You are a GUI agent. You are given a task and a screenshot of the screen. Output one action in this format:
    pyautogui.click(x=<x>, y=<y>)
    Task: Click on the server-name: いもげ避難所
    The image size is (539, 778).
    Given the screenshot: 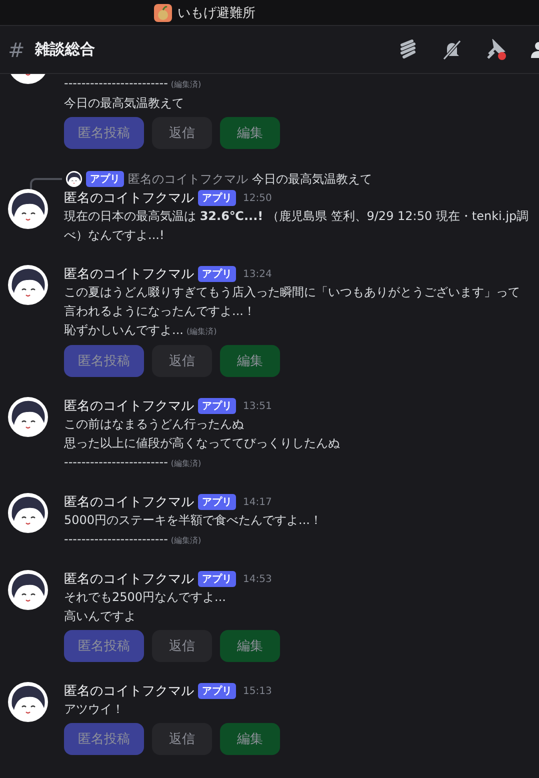 What is the action you would take?
    pyautogui.click(x=217, y=13)
    